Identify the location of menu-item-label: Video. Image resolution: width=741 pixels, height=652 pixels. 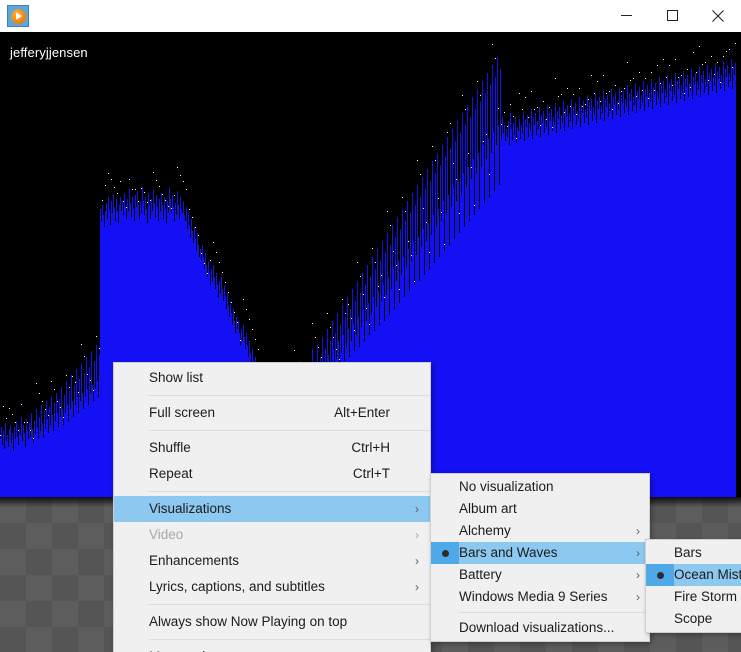
(166, 534).